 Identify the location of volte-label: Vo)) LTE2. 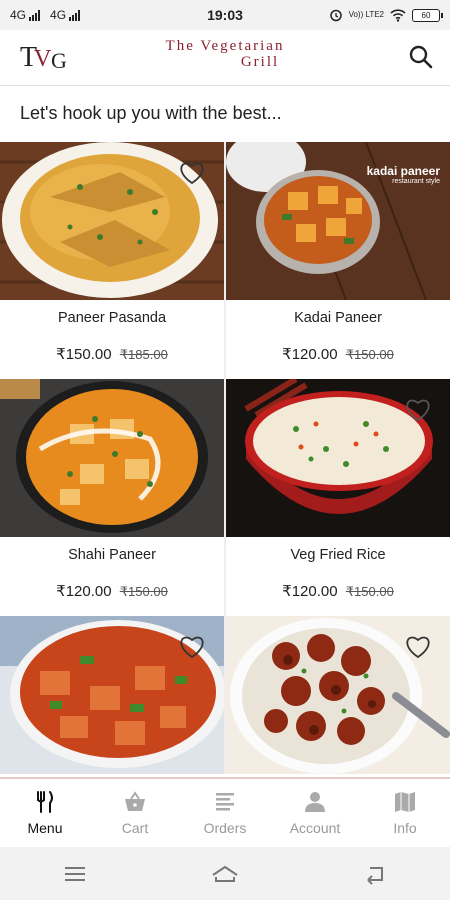
(366, 14).